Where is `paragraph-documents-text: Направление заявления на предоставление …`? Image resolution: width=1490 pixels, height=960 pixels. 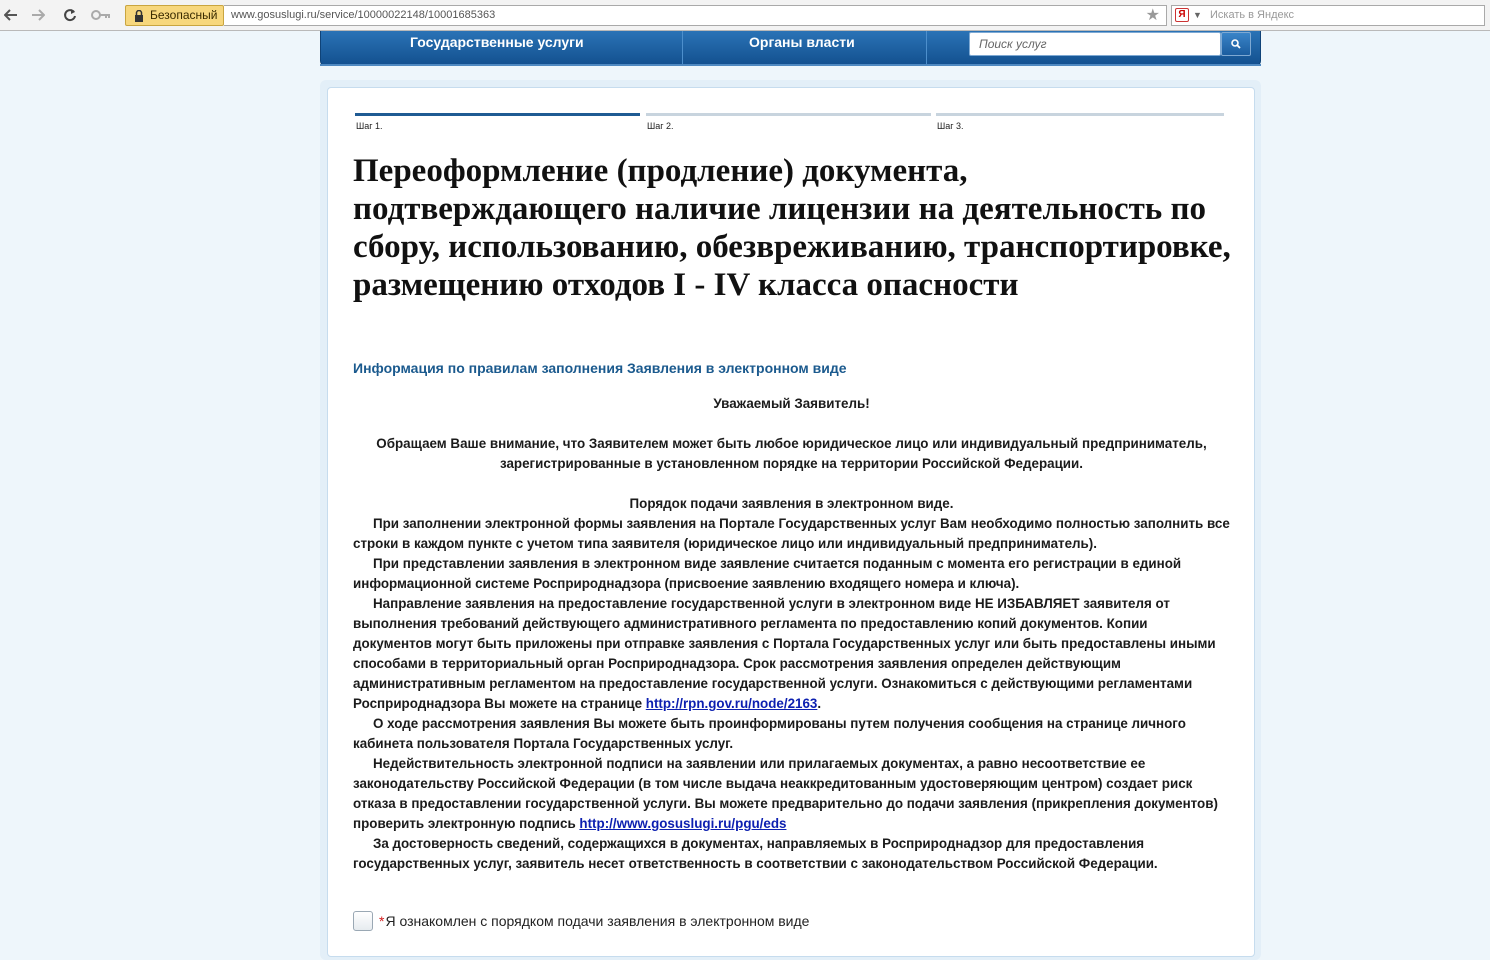 paragraph-documents-text: Направление заявления на предоставление … is located at coordinates (784, 653).